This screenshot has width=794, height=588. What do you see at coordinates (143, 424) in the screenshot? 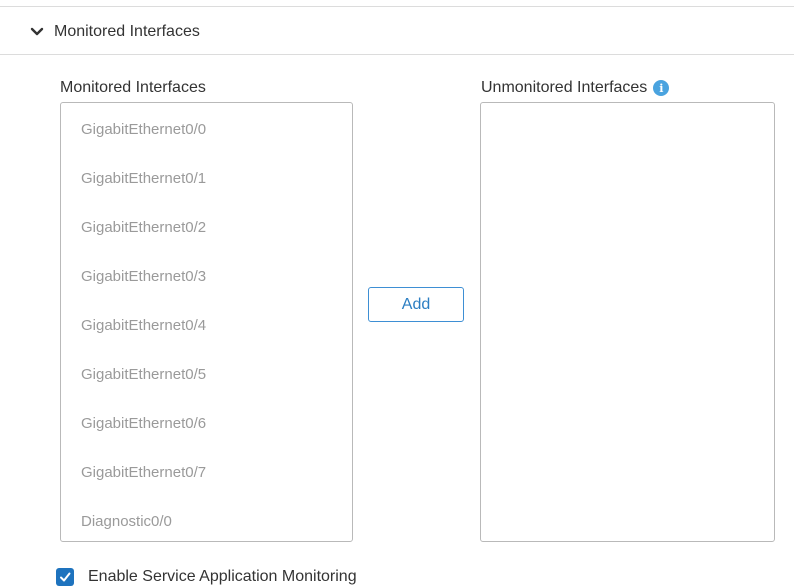
I see `list-item-gigabitethernet0-6: GigabitEthernet0/6` at bounding box center [143, 424].